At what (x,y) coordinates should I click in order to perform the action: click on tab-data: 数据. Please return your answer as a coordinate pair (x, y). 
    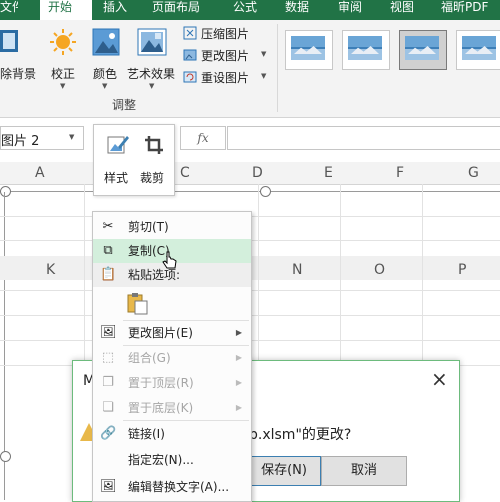
    Looking at the image, I should click on (305, 7).